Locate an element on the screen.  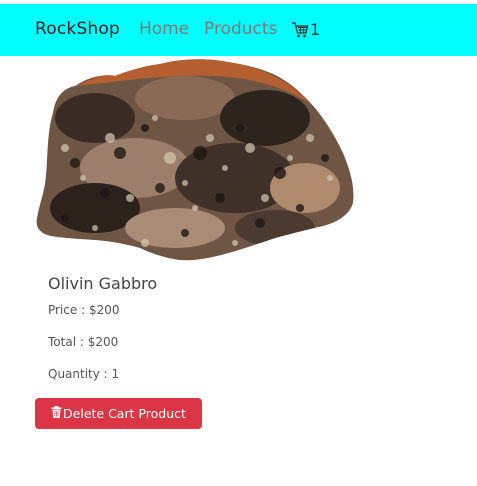
navbar: RockShop Home Products 1 is located at coordinates (238, 30).